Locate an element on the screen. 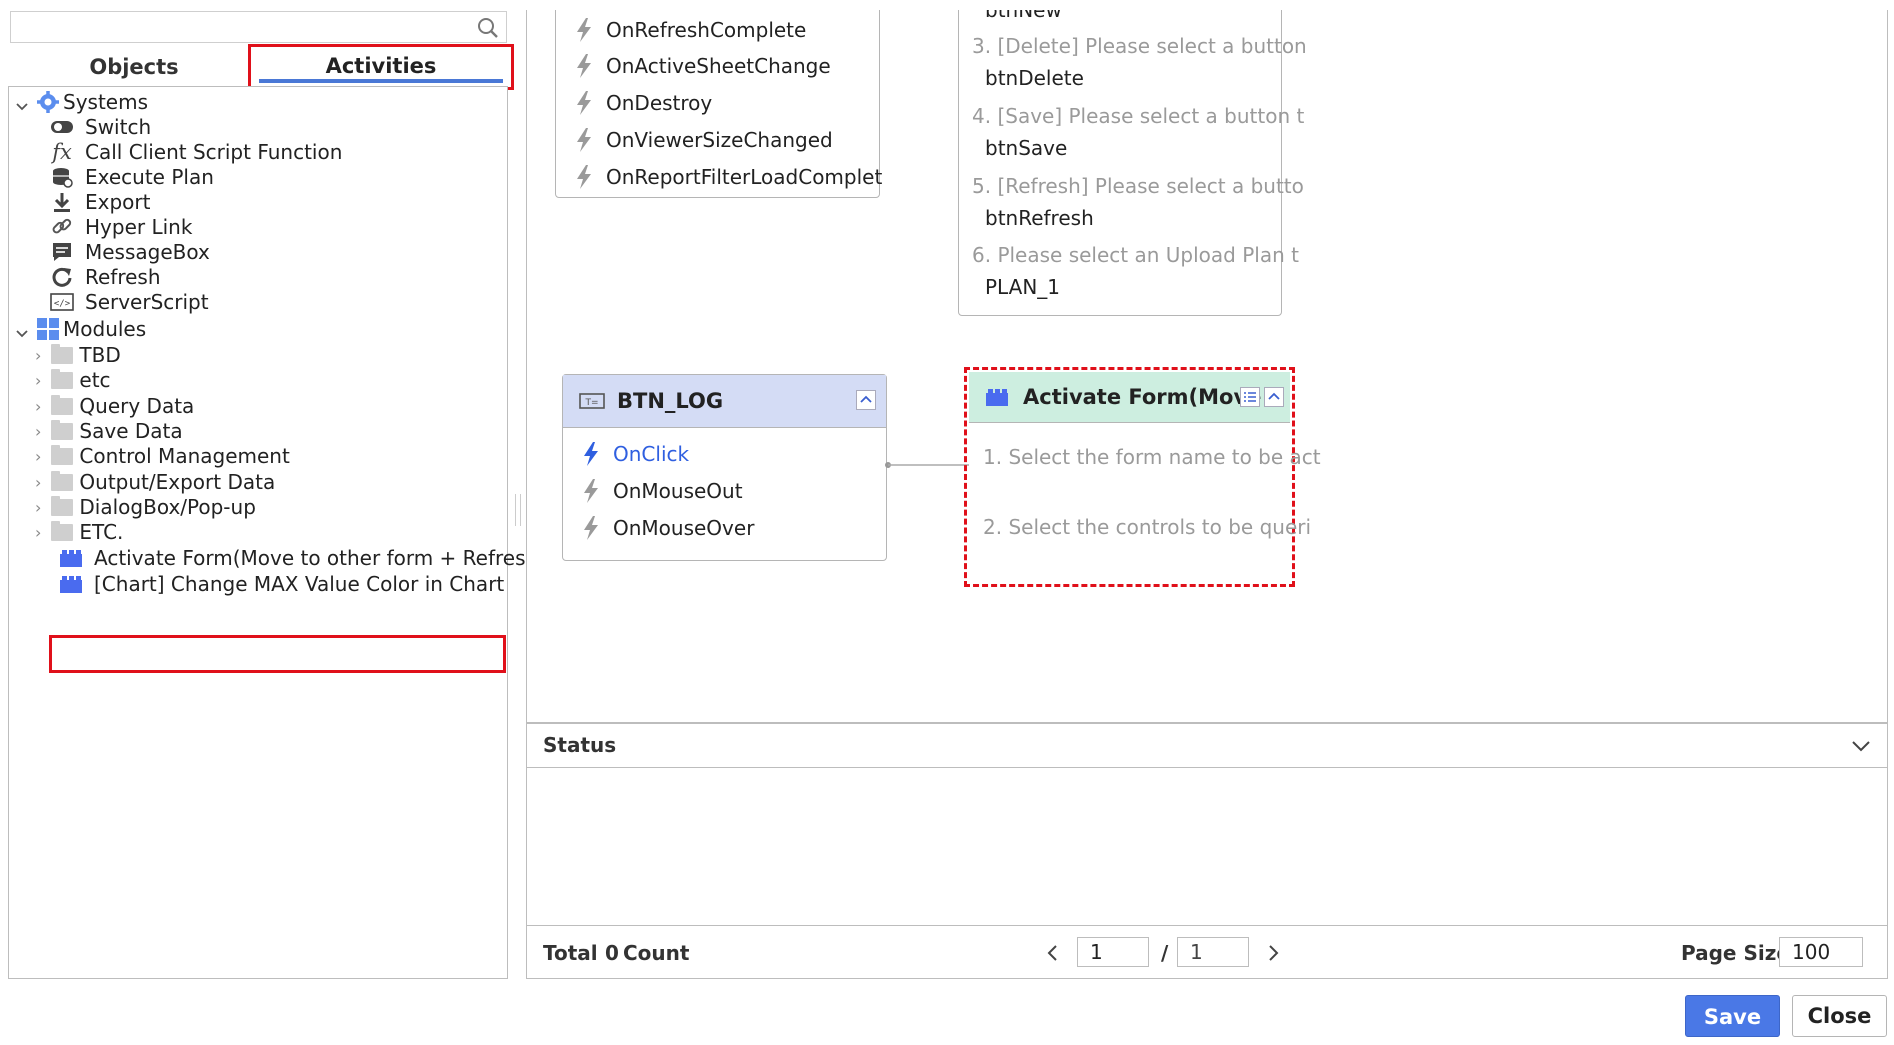 The image size is (1894, 1045). param-label: 6. Please select an Upload Plan t is located at coordinates (1135, 255).